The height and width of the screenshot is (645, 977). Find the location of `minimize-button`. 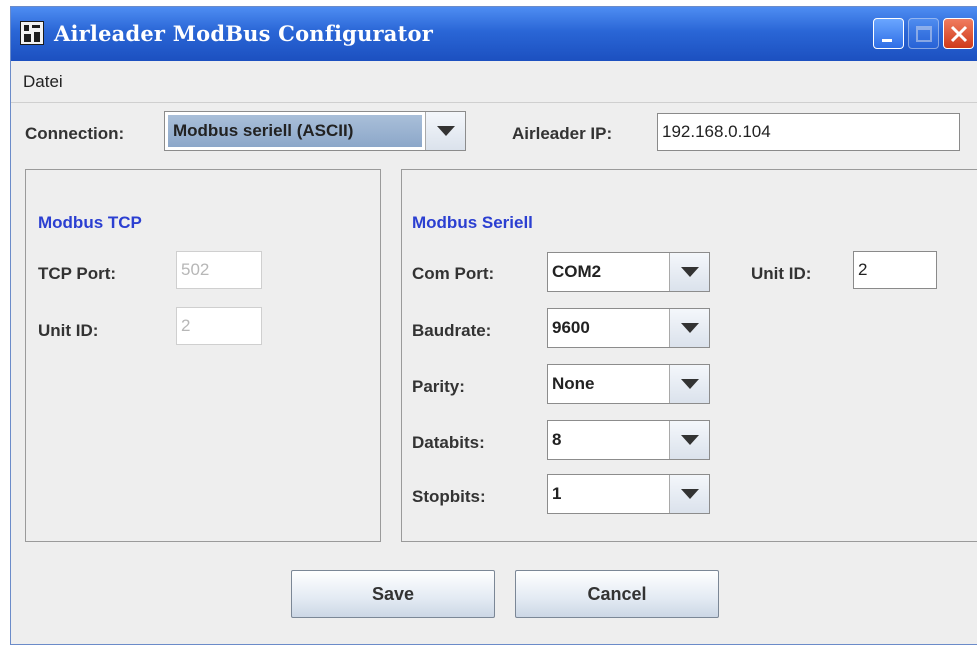

minimize-button is located at coordinates (888, 33).